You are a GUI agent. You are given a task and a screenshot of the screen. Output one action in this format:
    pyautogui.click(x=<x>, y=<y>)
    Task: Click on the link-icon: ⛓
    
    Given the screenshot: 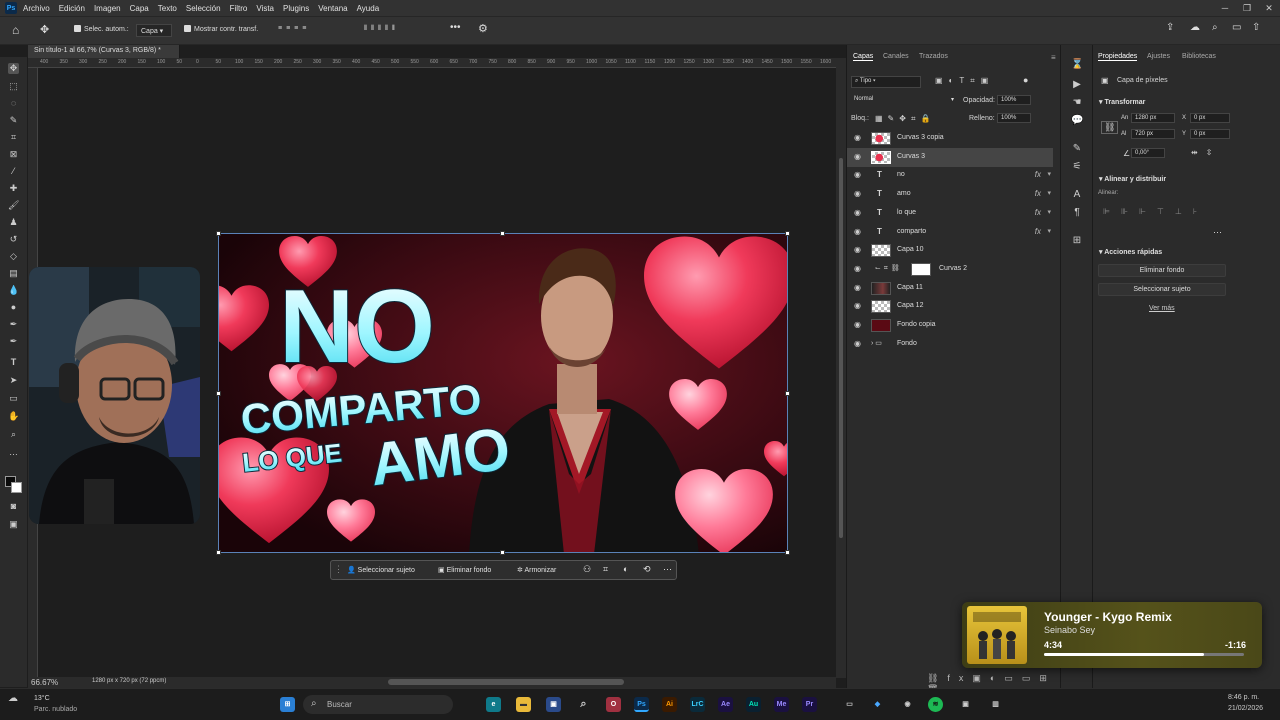 What is the action you would take?
    pyautogui.click(x=1110, y=127)
    